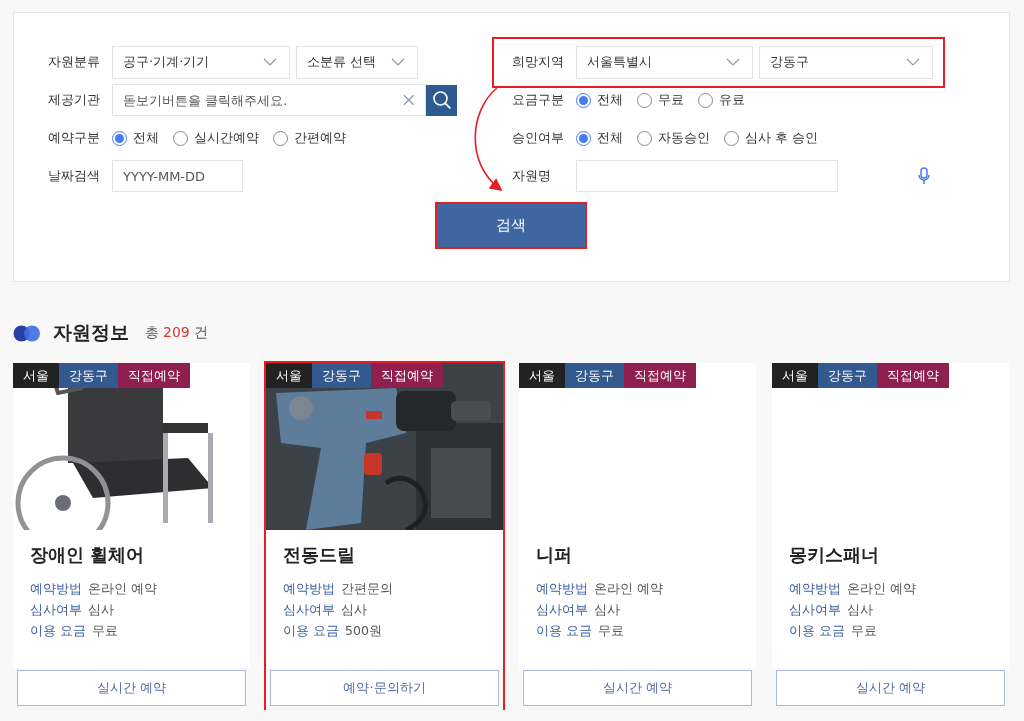  What do you see at coordinates (176, 332) in the screenshot?
I see `result-count: 209` at bounding box center [176, 332].